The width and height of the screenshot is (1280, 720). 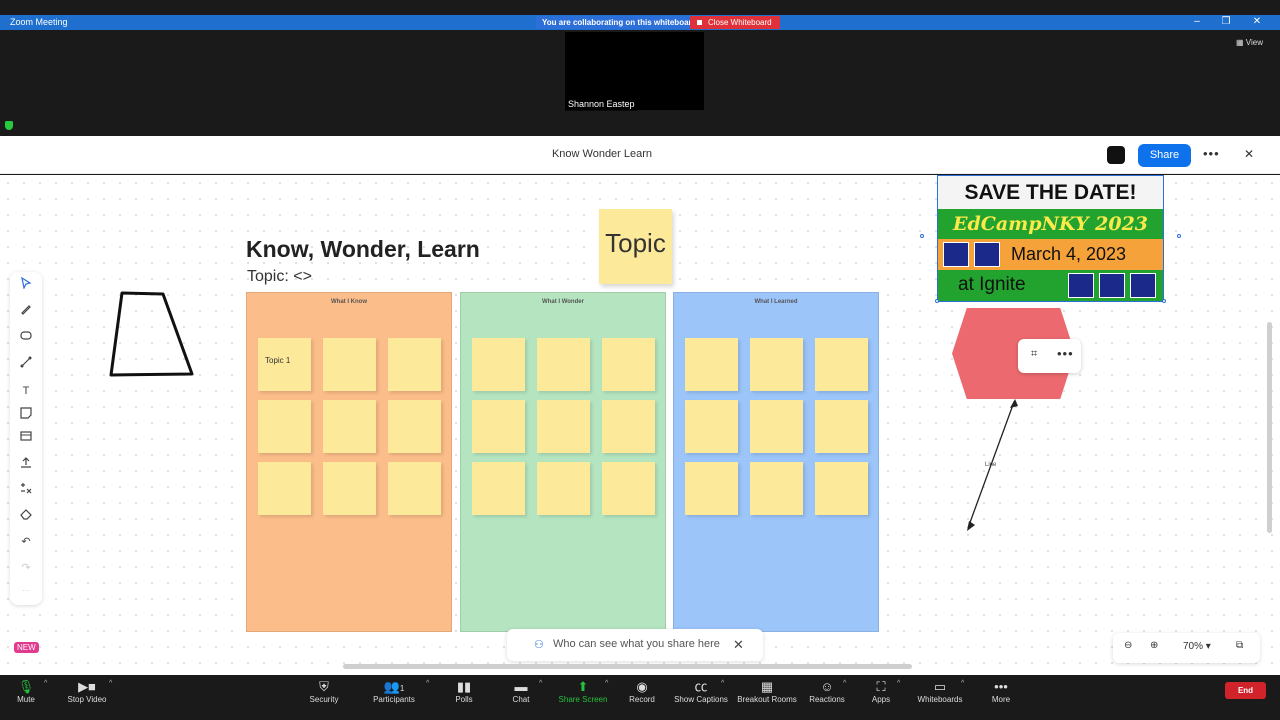 I want to click on video-options-caret: ^, so click(x=110, y=683).